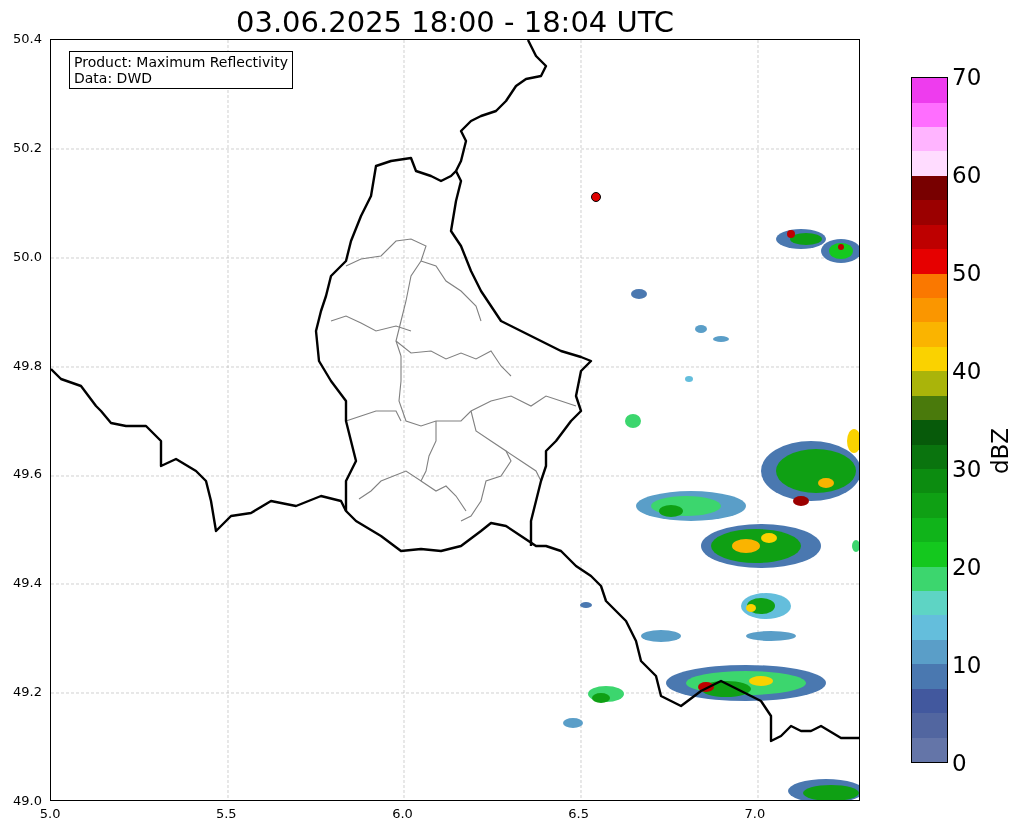  What do you see at coordinates (967, 371) in the screenshot?
I see `colorbar-tick-label: 40` at bounding box center [967, 371].